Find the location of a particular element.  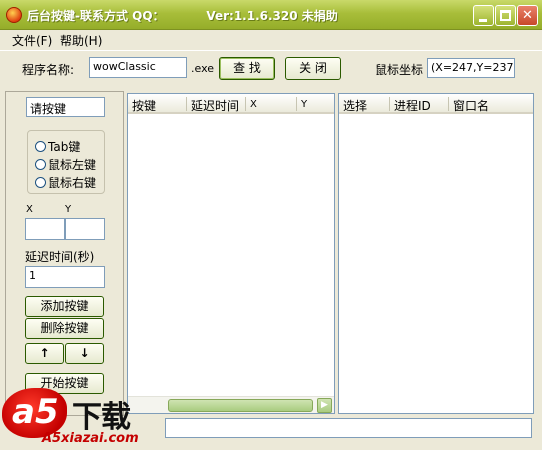

menu-file: 文件(F) is located at coordinates (32, 40).